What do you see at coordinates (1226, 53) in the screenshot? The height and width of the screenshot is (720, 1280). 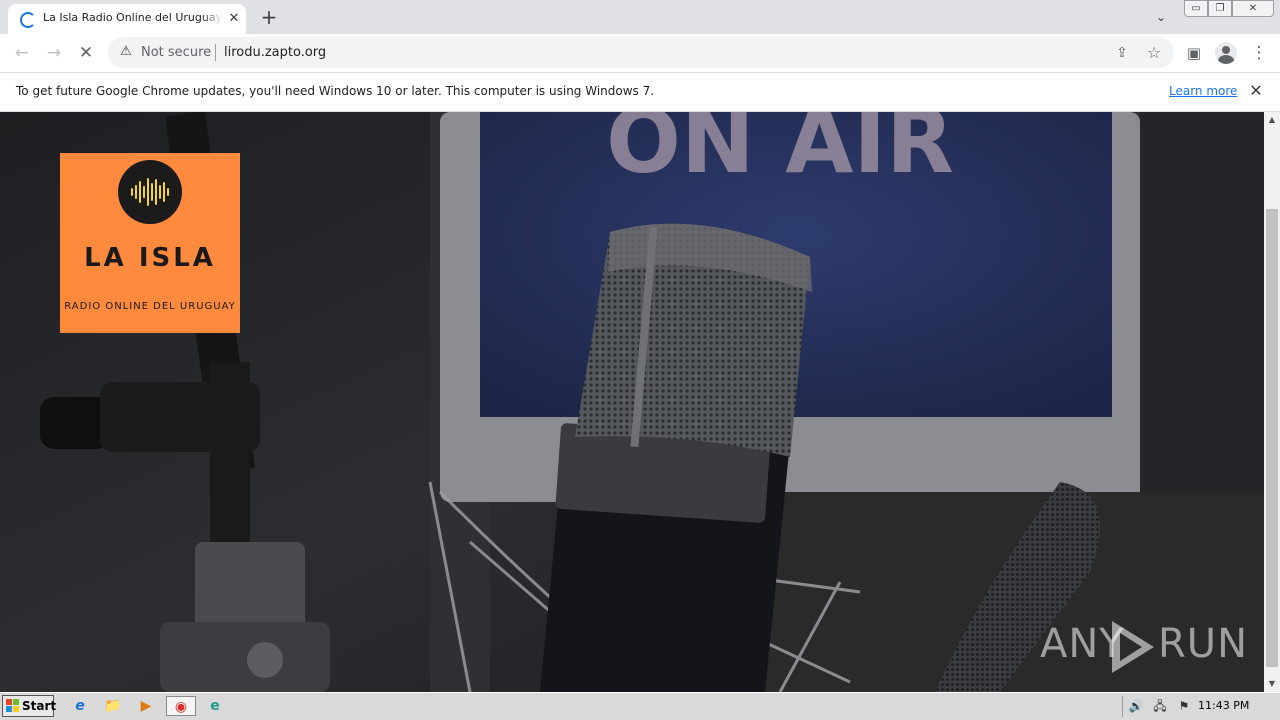 I see `profile-avatar-icon` at bounding box center [1226, 53].